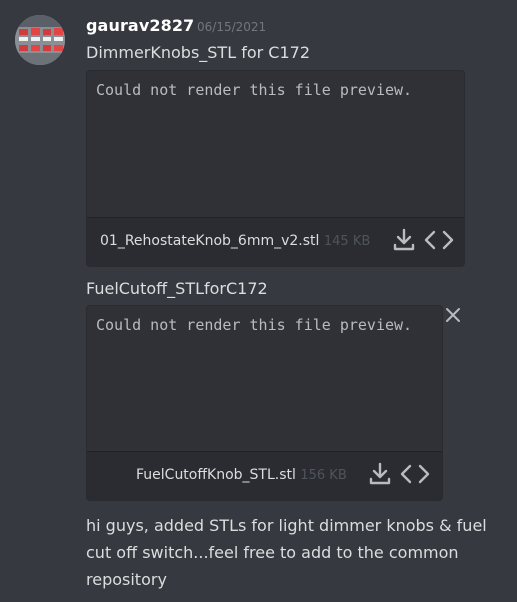 The image size is (517, 602). What do you see at coordinates (232, 27) in the screenshot?
I see `timestamp: 06/15/2021` at bounding box center [232, 27].